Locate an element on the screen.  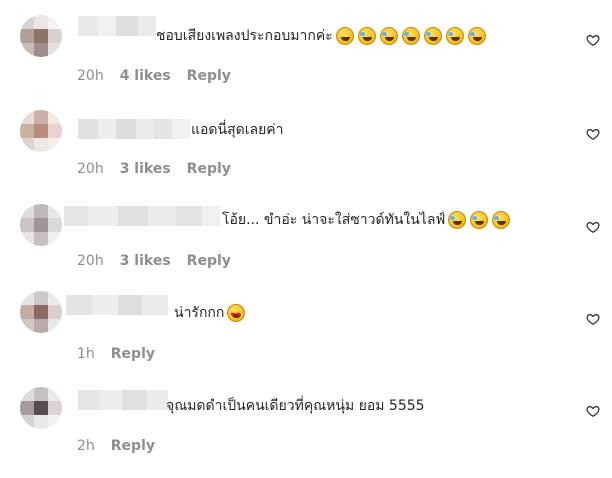
comment-meta: 2h Reply is located at coordinates (116, 446).